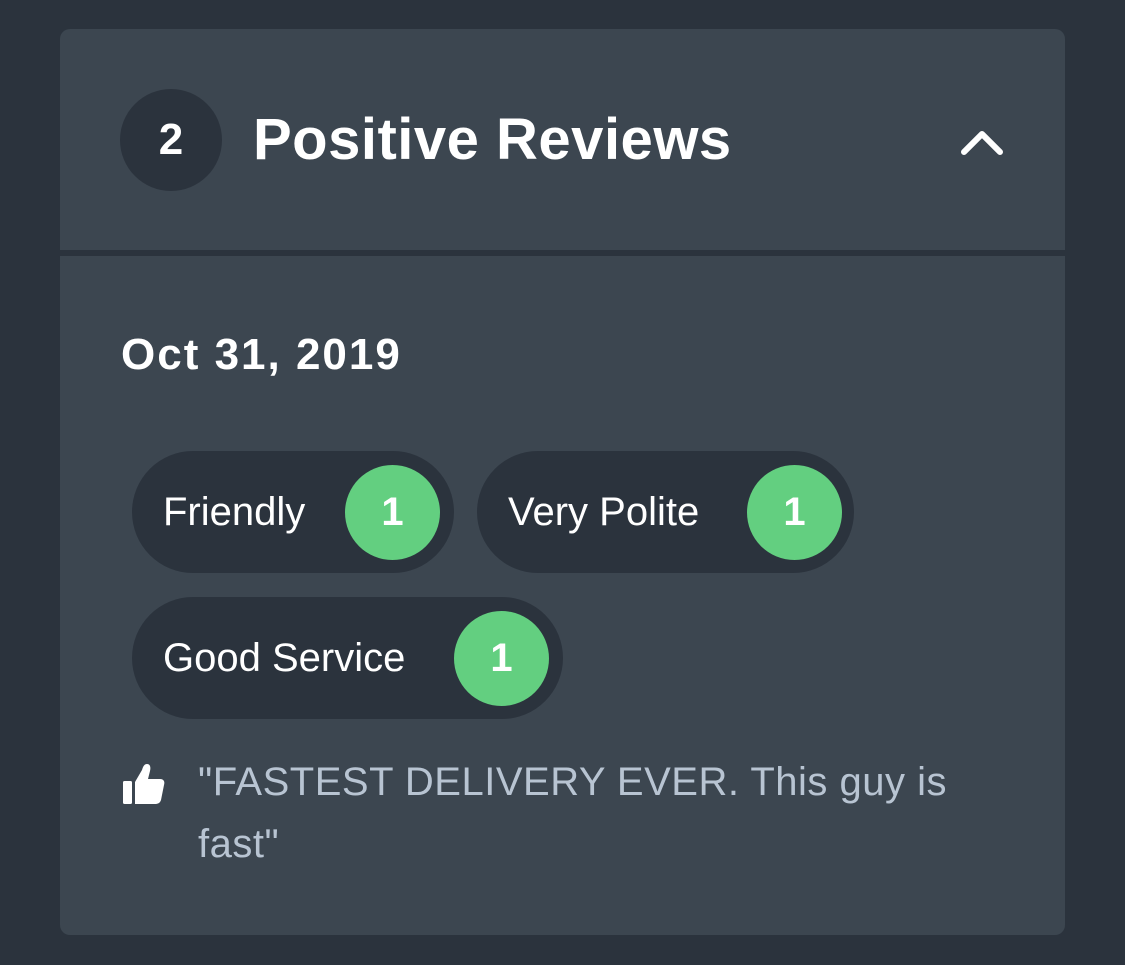  I want to click on tag-very-polite: Very Polite 1, so click(665, 512).